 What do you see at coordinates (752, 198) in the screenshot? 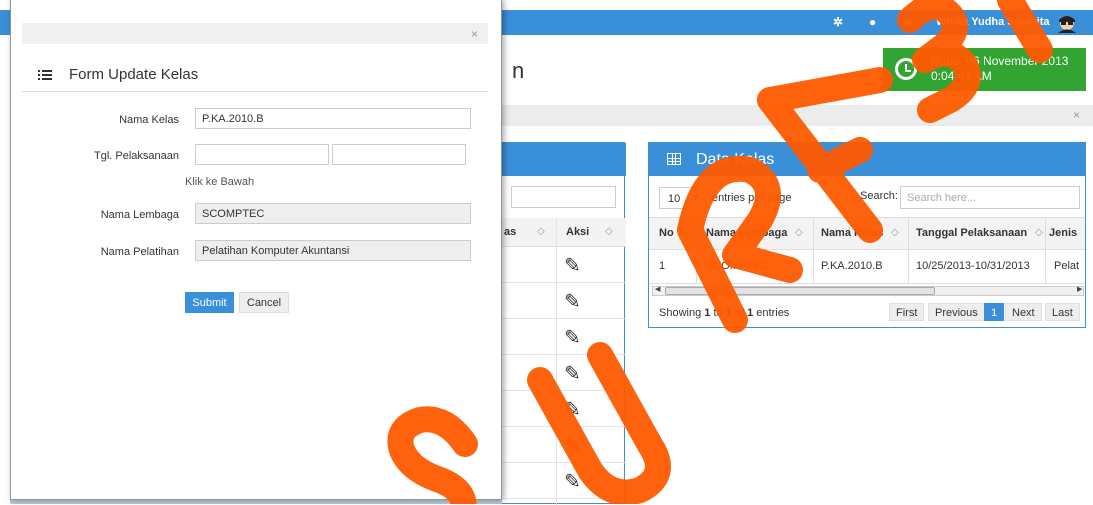
I see `per-page-label: entries per page` at bounding box center [752, 198].